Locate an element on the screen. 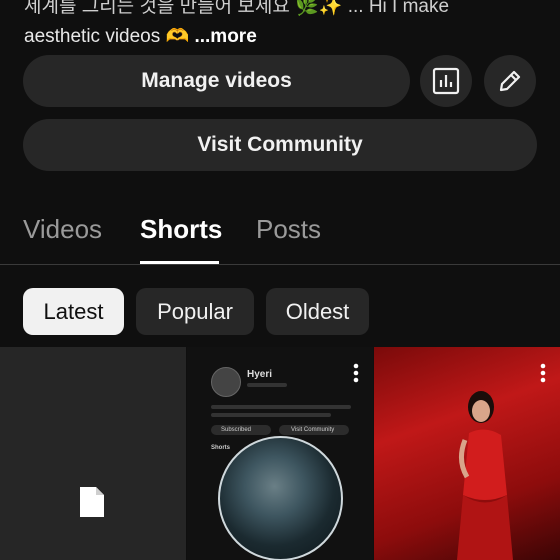  edit-button is located at coordinates (510, 81).